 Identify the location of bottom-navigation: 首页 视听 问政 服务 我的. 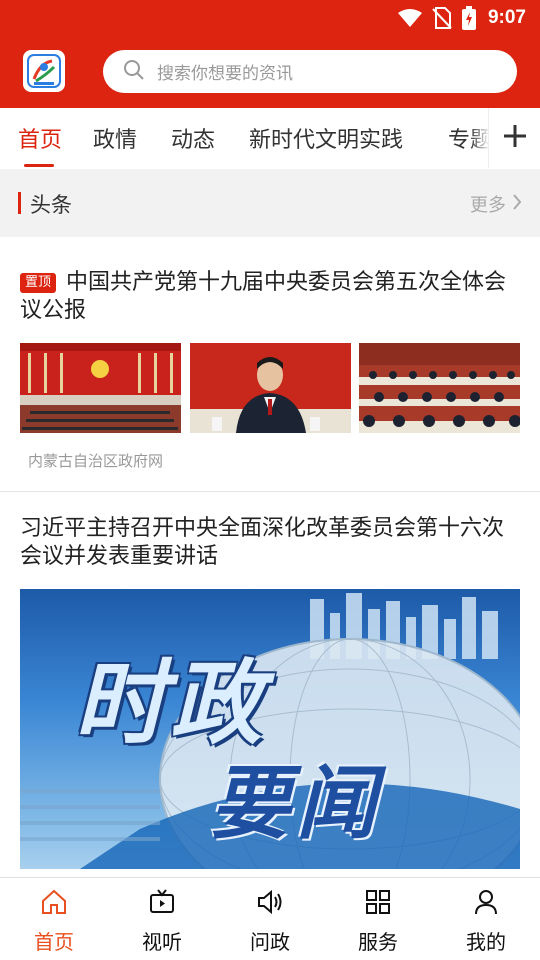
(270, 918).